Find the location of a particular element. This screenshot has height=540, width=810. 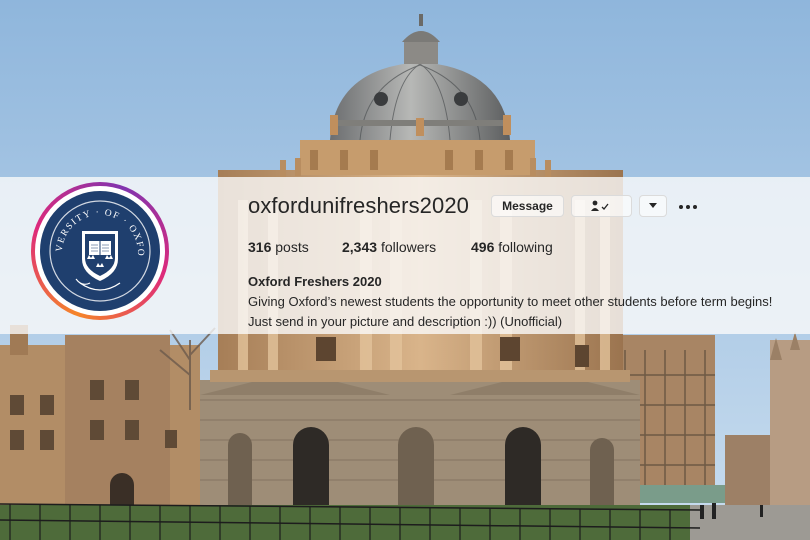

profile-full-name: Oxford Freshers 2020 is located at coordinates (315, 281).